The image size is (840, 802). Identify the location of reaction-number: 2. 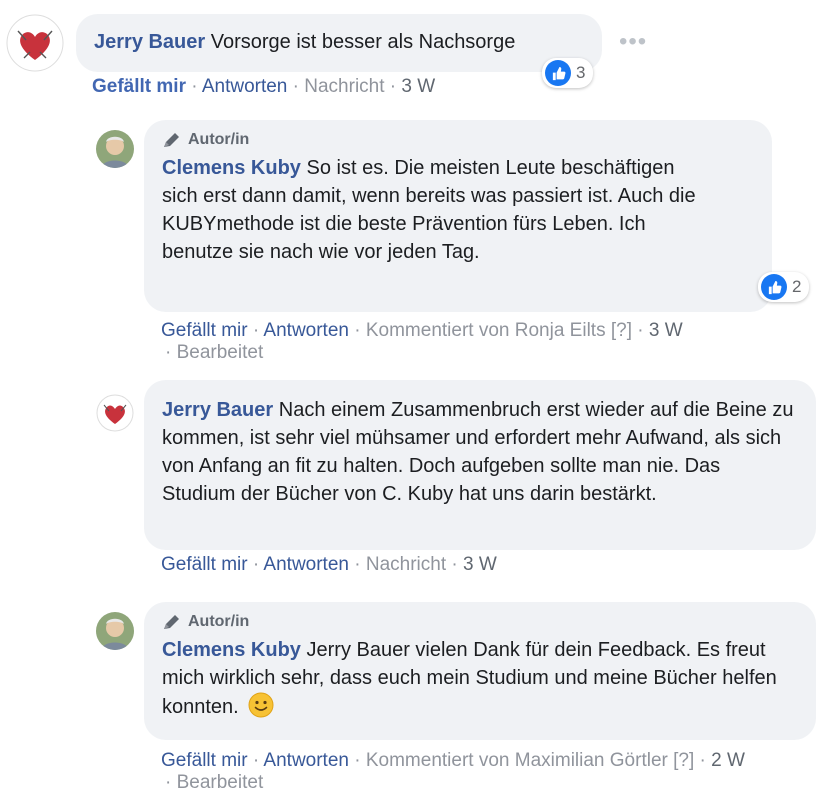
(797, 286).